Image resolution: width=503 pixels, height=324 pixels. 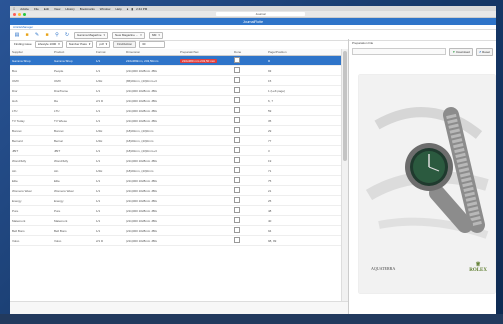 I want to click on table-scrollbar, so click(x=344, y=175).